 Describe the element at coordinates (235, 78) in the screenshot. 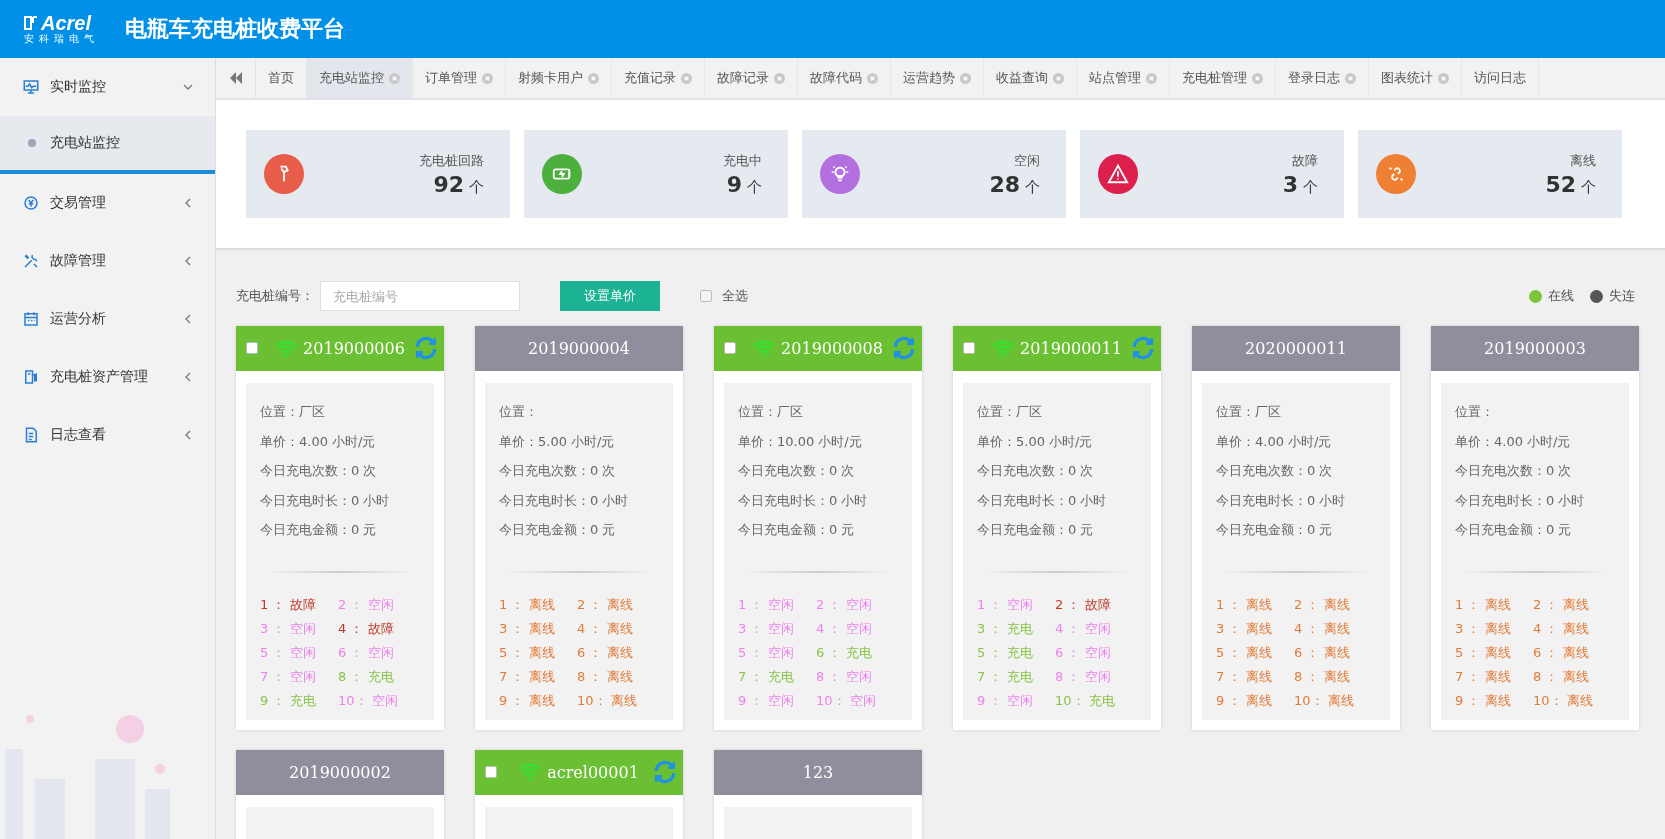

I see `double-arrow-left-icon` at that location.